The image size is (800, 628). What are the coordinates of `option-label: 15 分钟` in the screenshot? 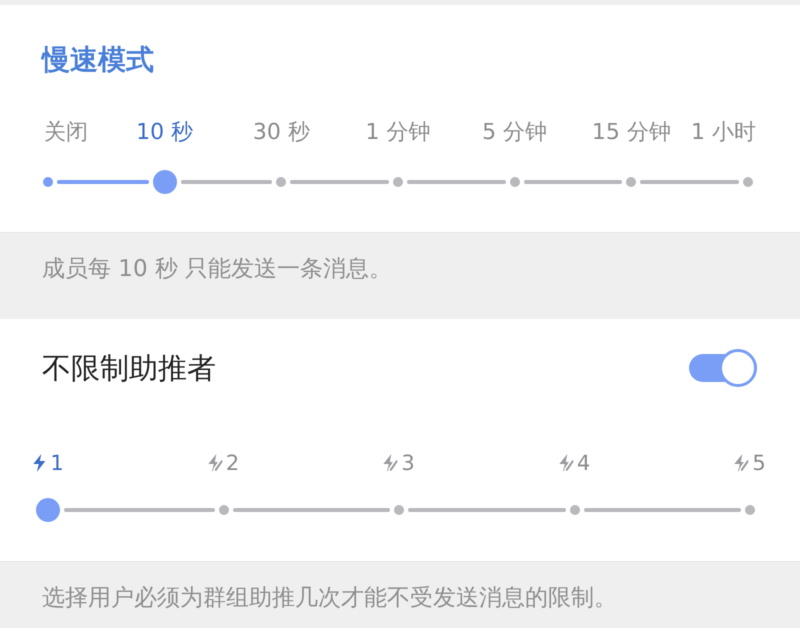 It's located at (631, 133).